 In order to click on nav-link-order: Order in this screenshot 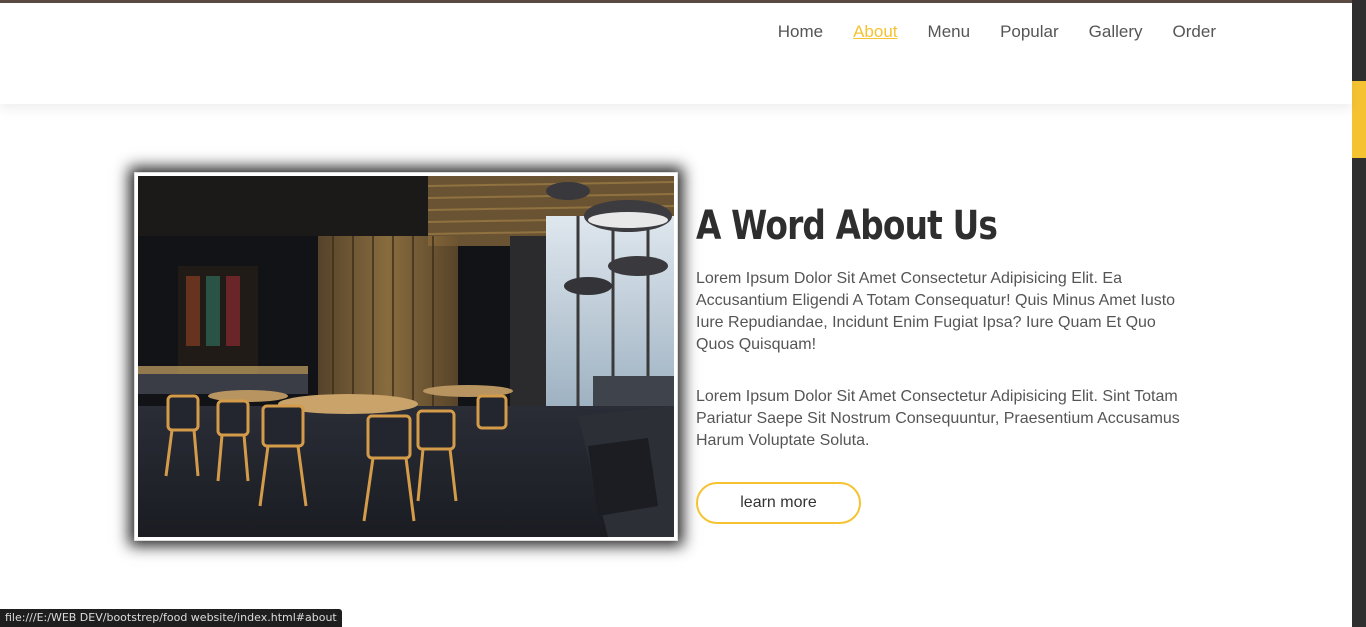, I will do `click(1194, 32)`.